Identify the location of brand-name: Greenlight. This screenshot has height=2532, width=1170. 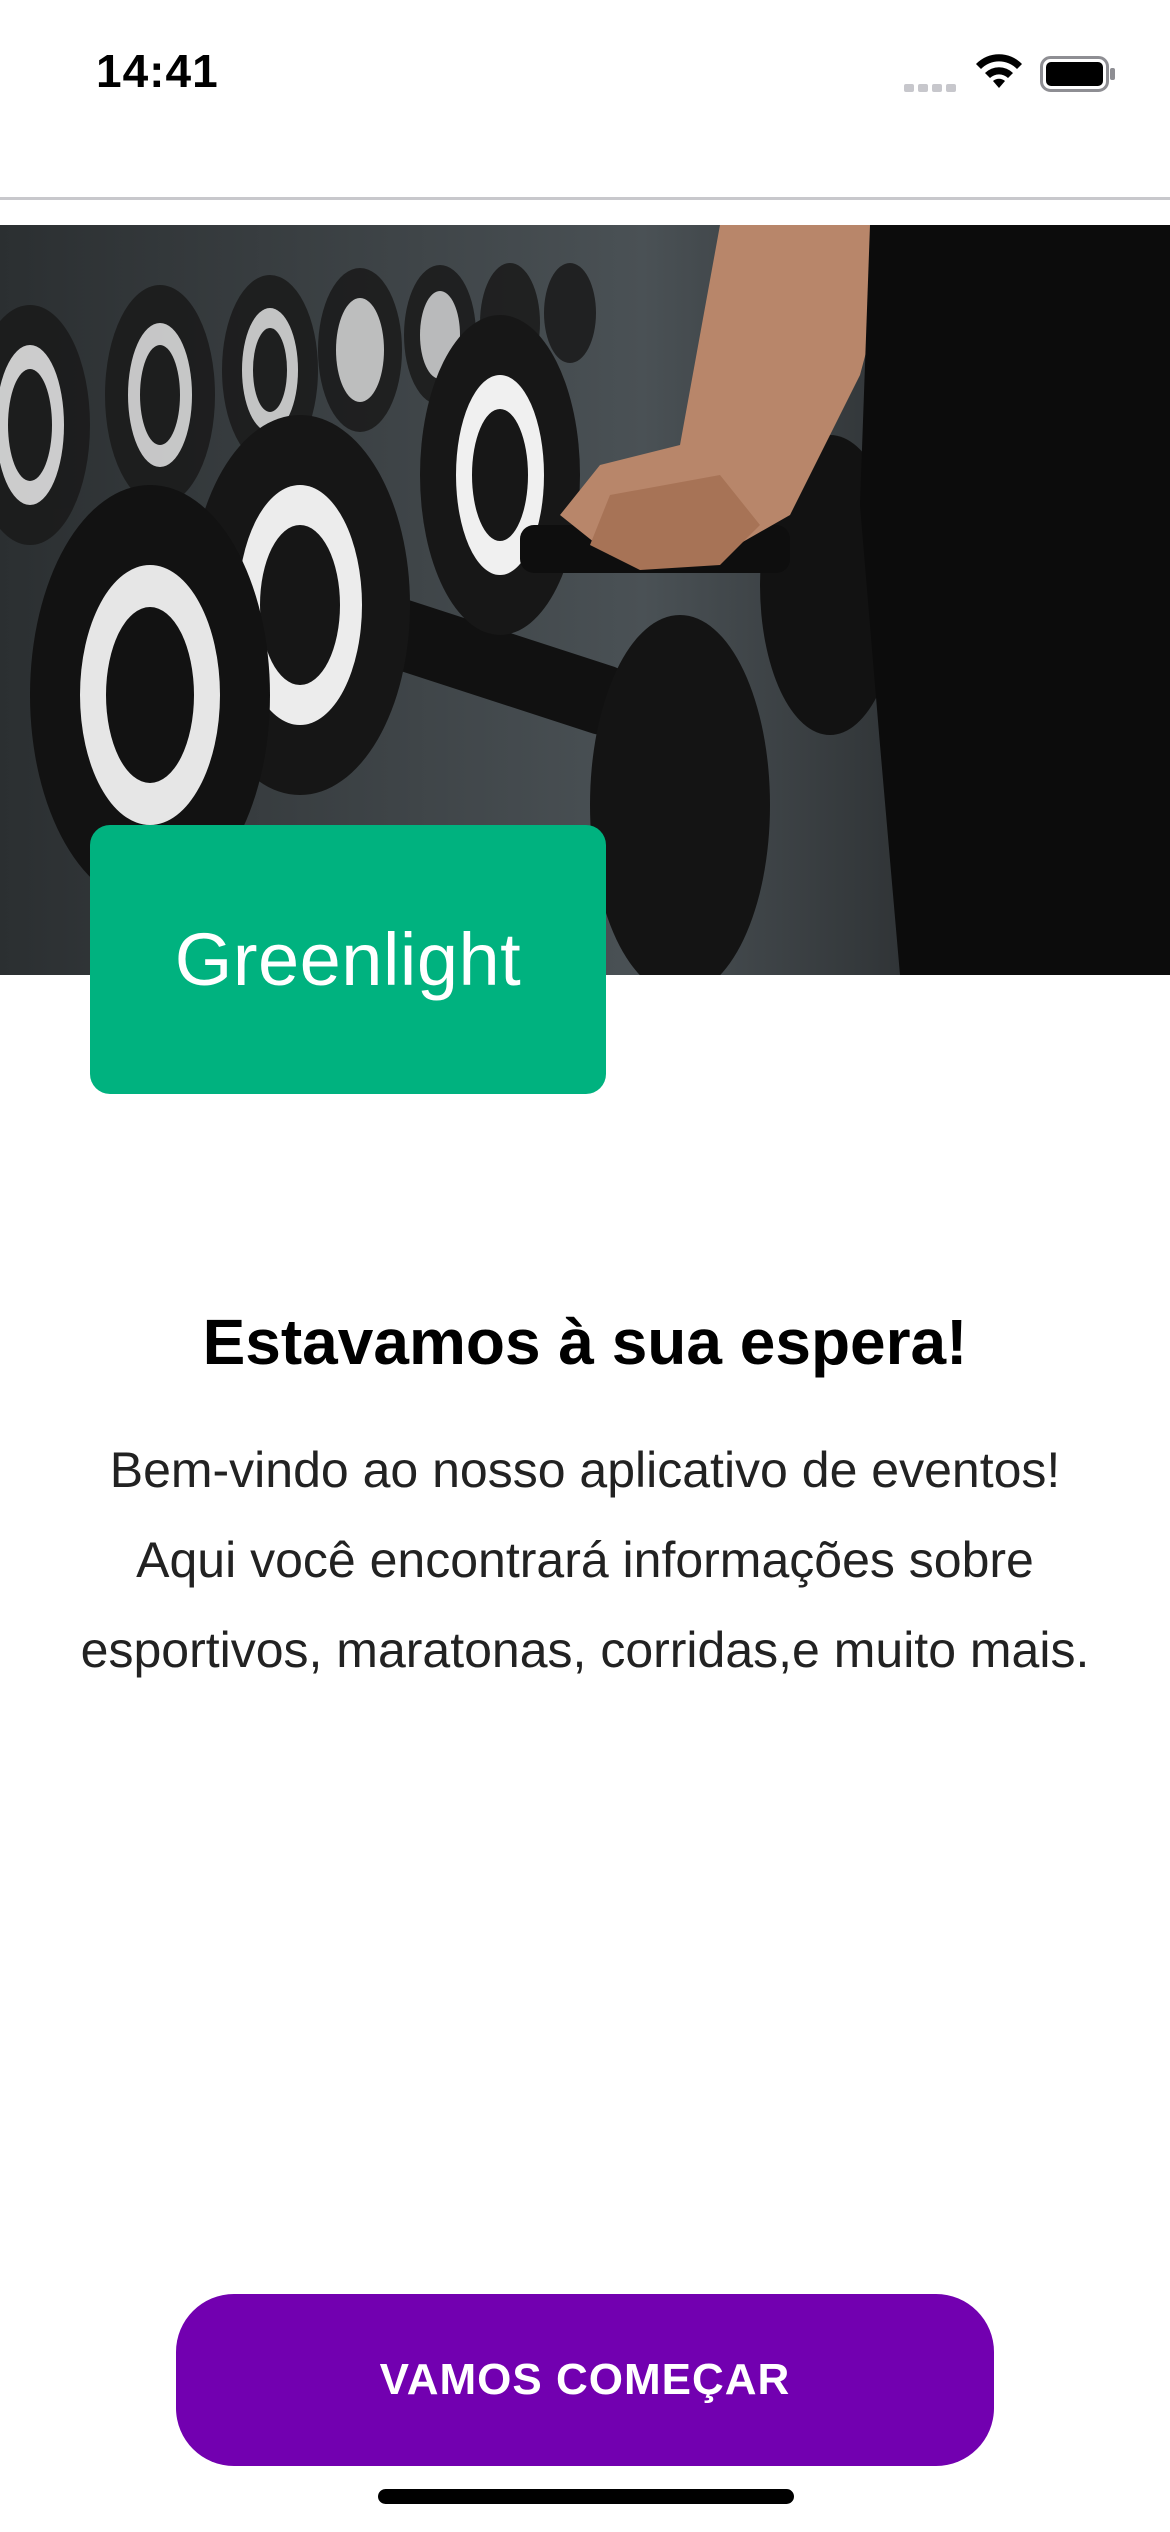
(348, 959).